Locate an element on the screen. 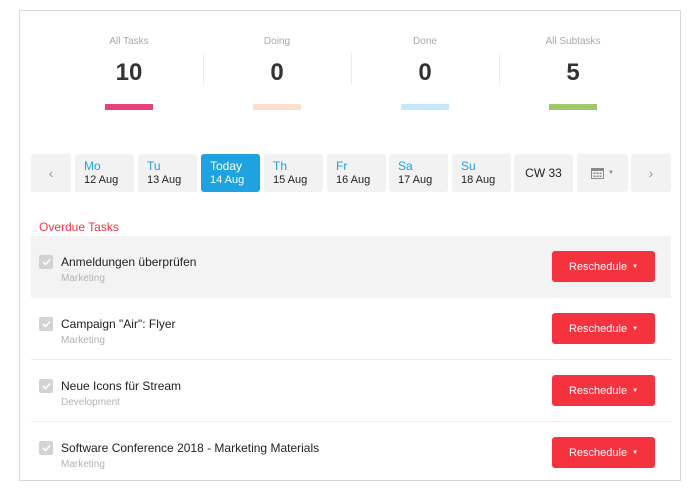 The image size is (700, 500). day-th: Th 15 Aug is located at coordinates (293, 173).